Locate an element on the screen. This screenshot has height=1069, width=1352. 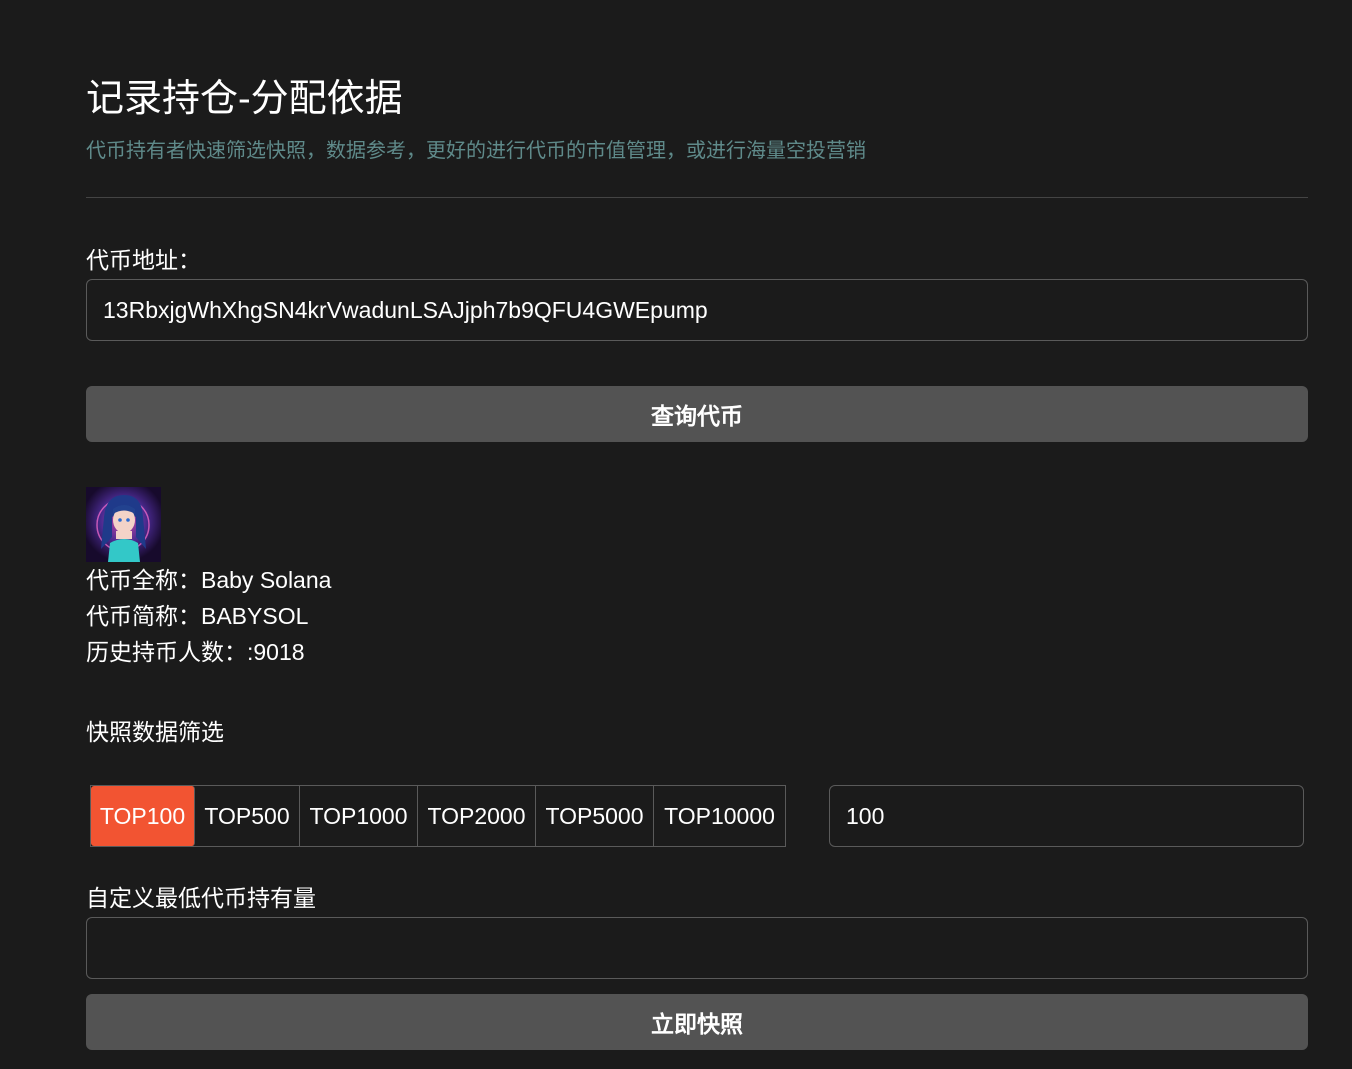
page-subtitle: 代币持有者快速筛选快照，数据参考，更好的进行代币的市值管理，或进行海量空投营销 is located at coordinates (476, 151).